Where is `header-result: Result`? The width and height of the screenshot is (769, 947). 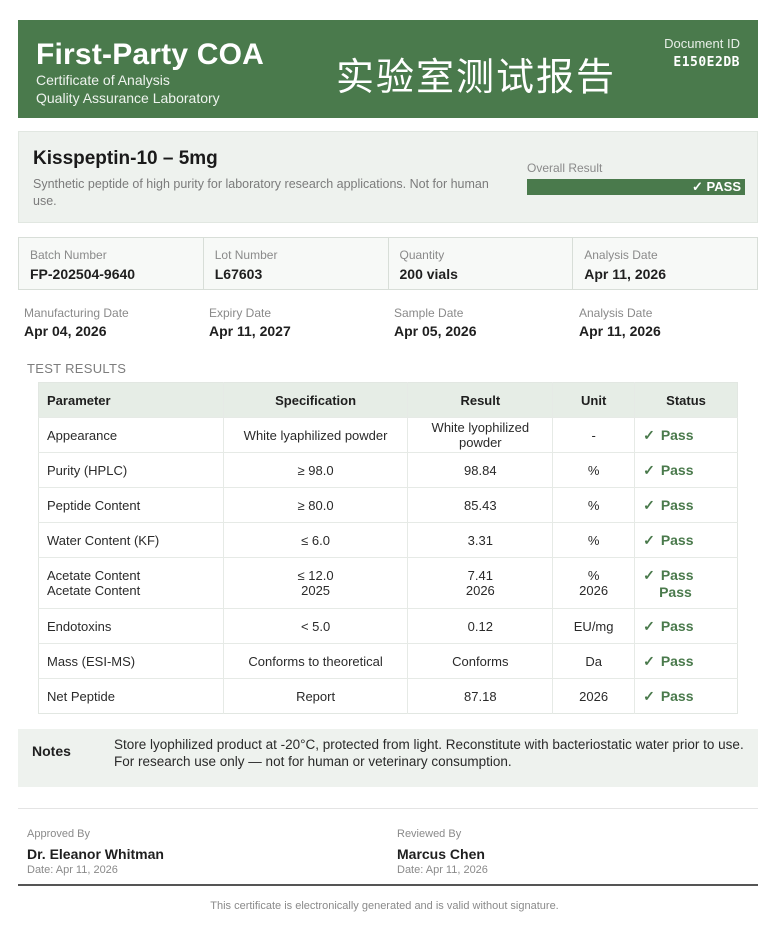
header-result: Result is located at coordinates (480, 400).